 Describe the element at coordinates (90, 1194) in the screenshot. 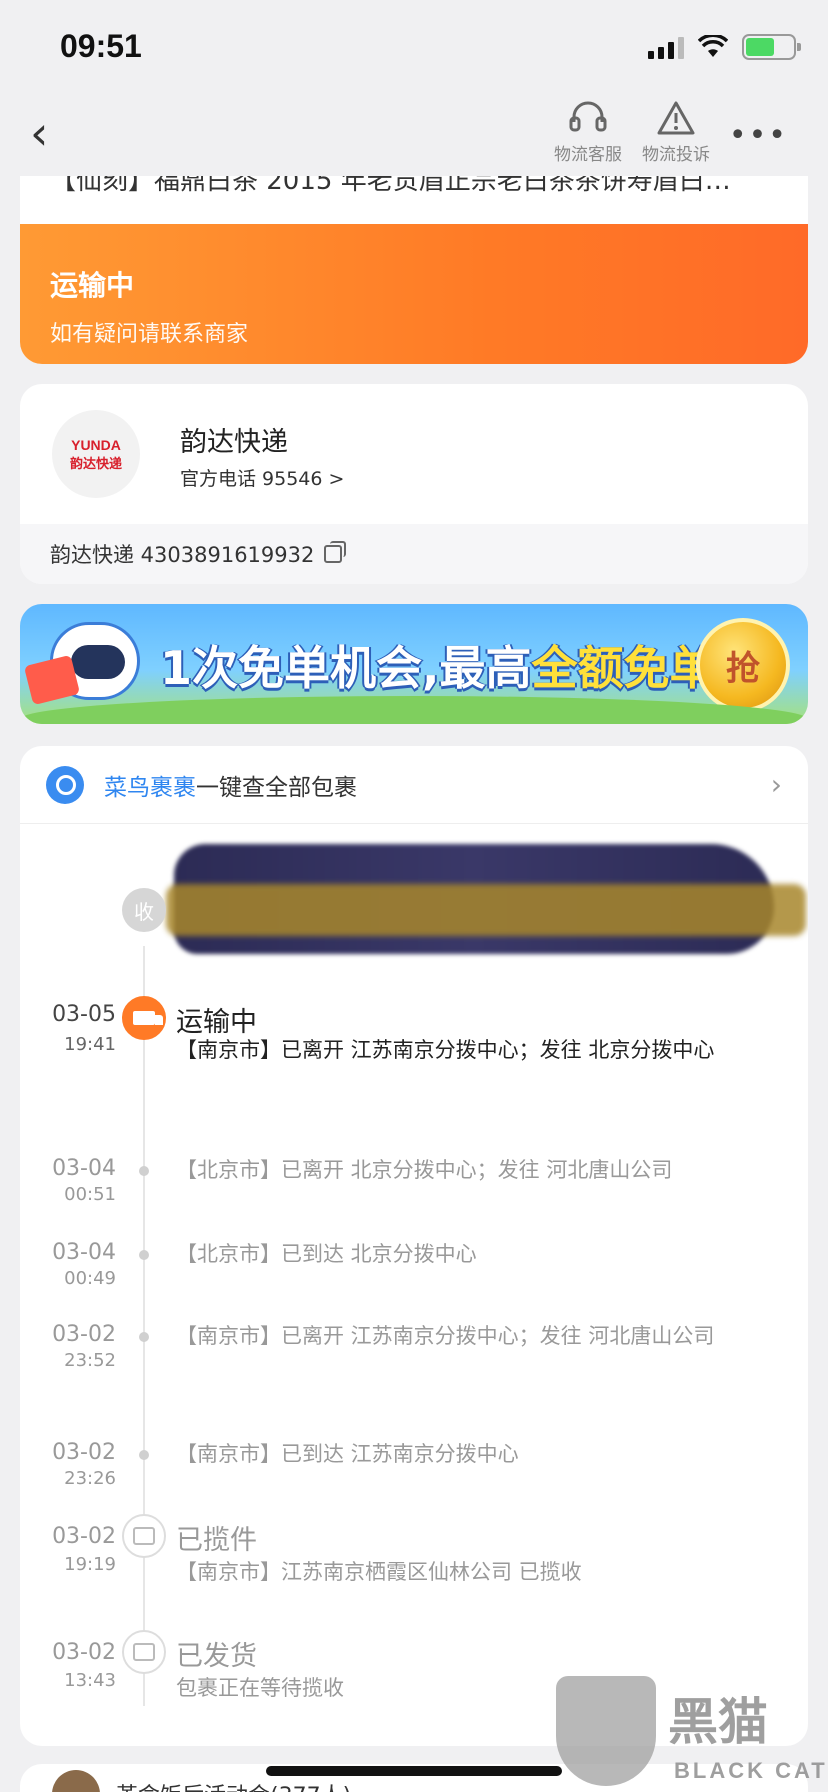

I see `event-time: 00:51` at that location.